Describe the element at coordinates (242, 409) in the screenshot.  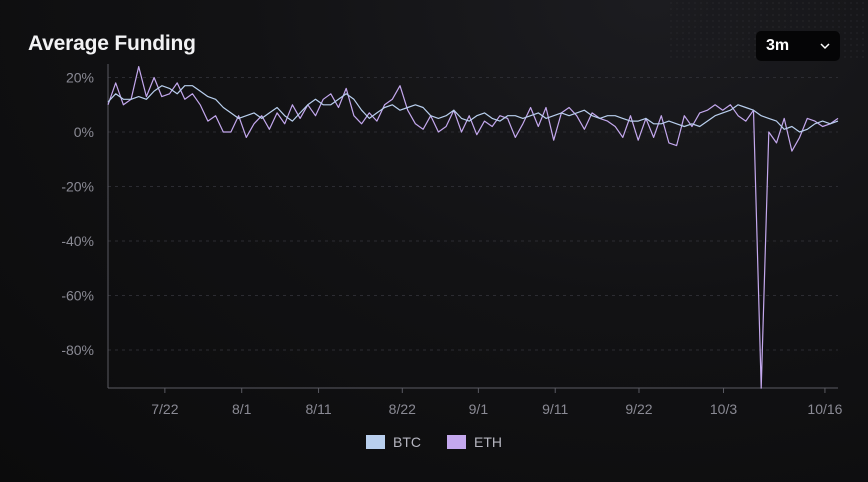
I see `x-tick-label: 8/1` at that location.